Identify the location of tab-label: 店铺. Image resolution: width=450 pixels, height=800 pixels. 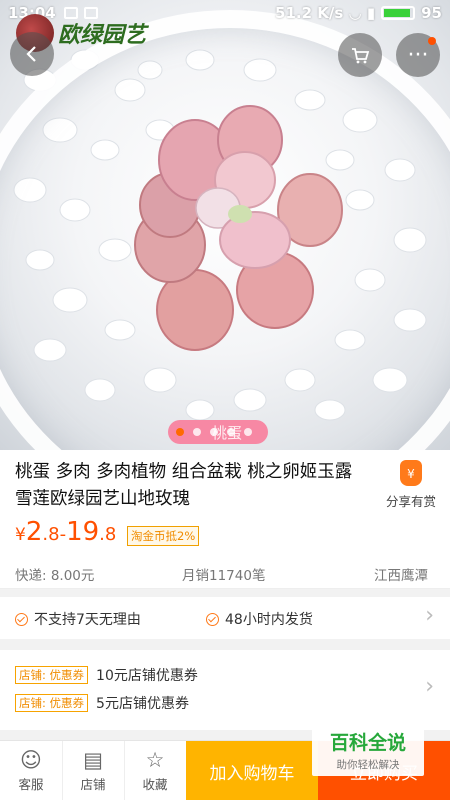
(93, 784).